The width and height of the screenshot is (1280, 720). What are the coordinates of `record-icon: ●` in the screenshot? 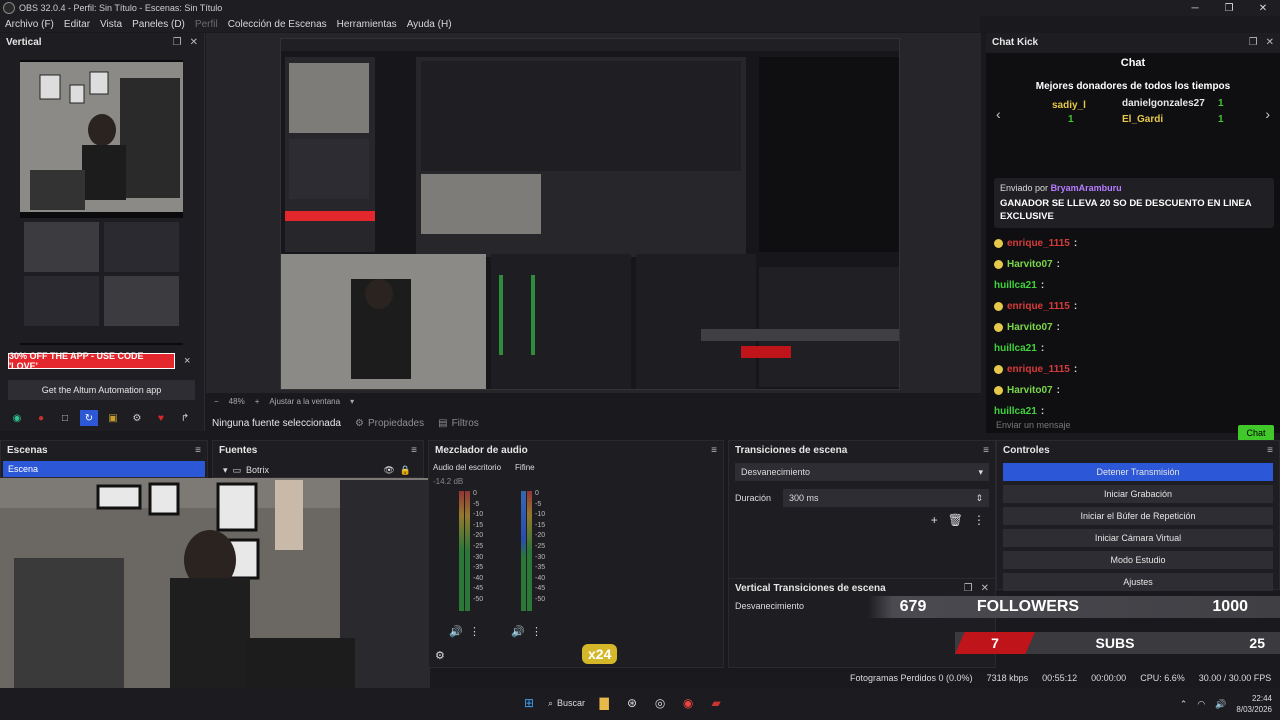 It's located at (41, 418).